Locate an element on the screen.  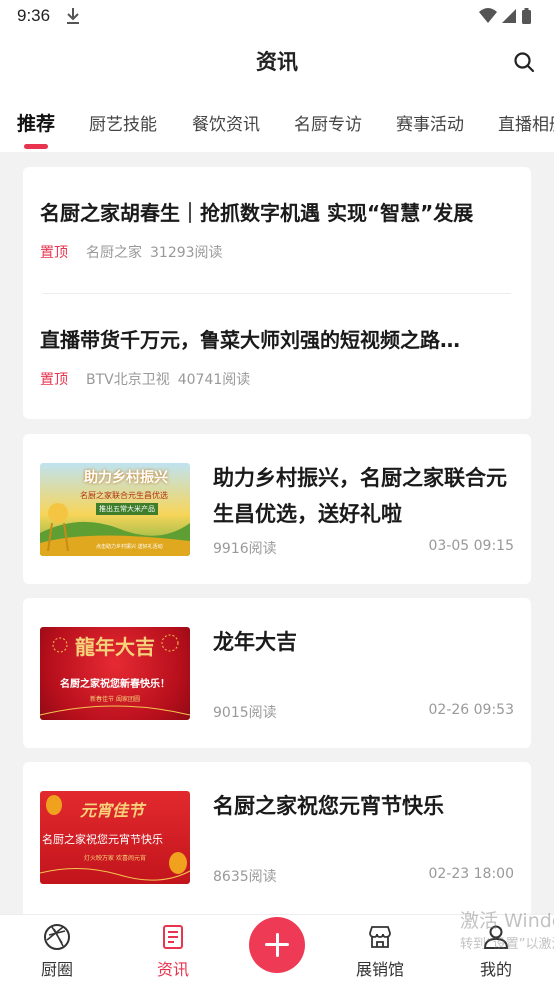
status-time: 9:36 is located at coordinates (34, 15).